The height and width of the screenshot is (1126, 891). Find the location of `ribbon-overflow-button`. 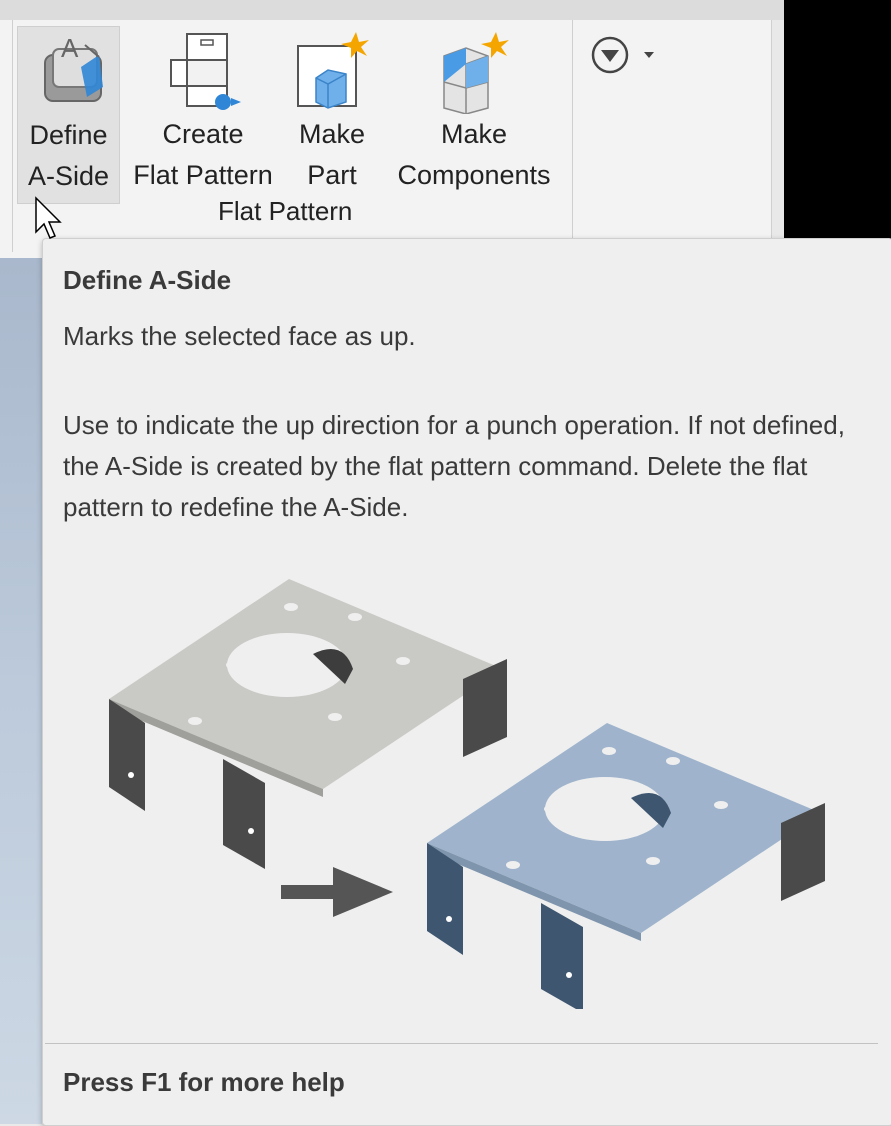

ribbon-overflow-button is located at coordinates (624, 55).